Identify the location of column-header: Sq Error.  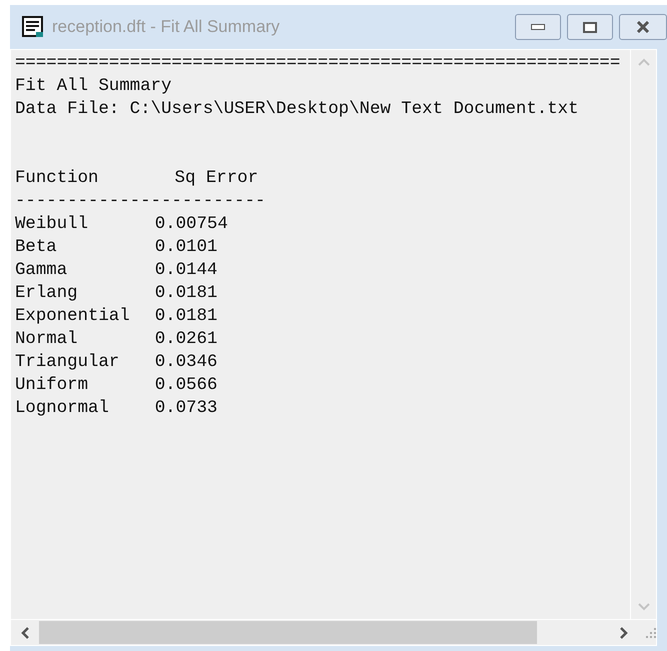
(216, 179).